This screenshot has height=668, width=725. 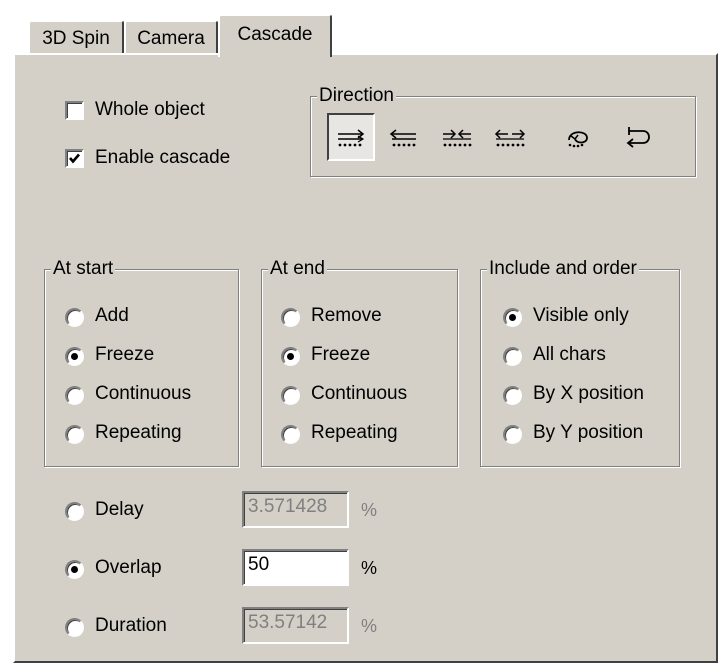 What do you see at coordinates (74, 395) in the screenshot?
I see `at-start-continuous-radio` at bounding box center [74, 395].